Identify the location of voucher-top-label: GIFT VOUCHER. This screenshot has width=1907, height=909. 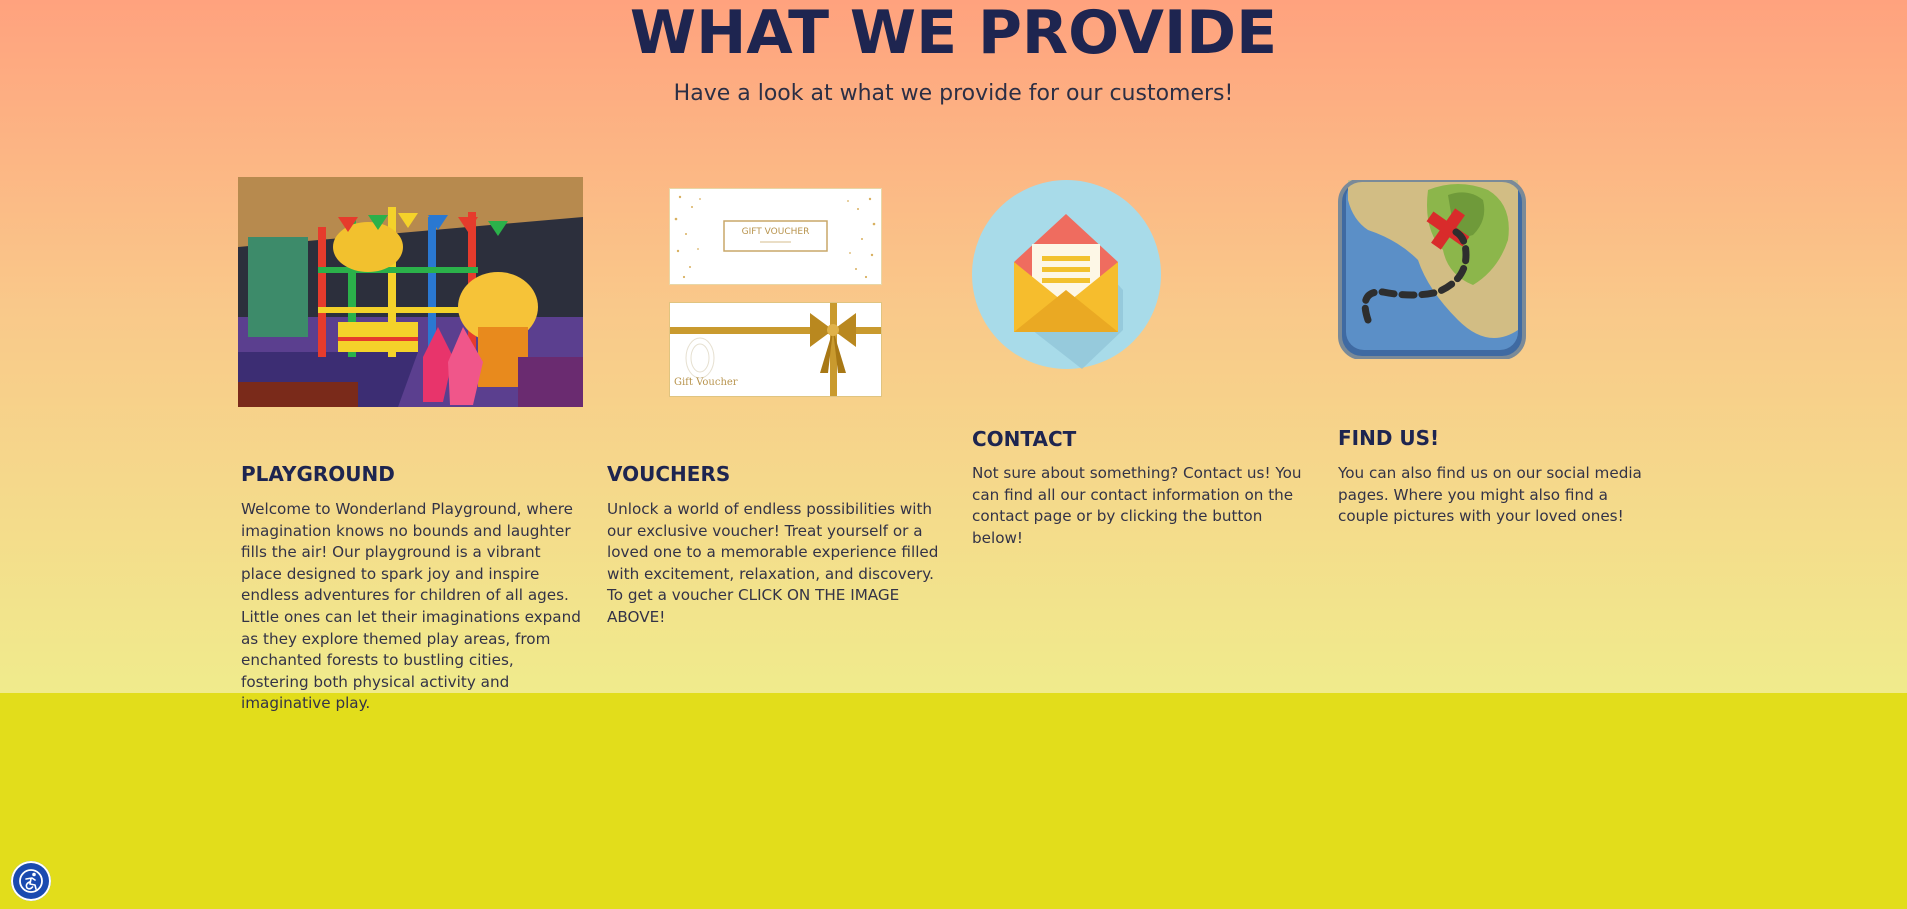
(775, 232).